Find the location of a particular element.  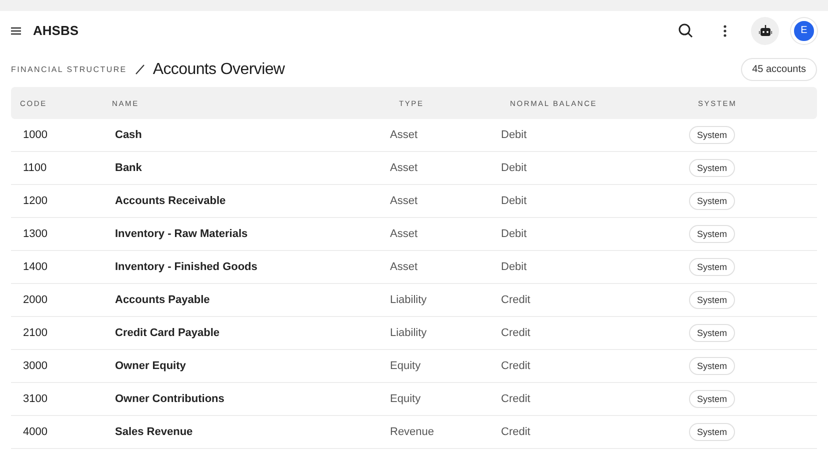

robot-icon is located at coordinates (765, 30).